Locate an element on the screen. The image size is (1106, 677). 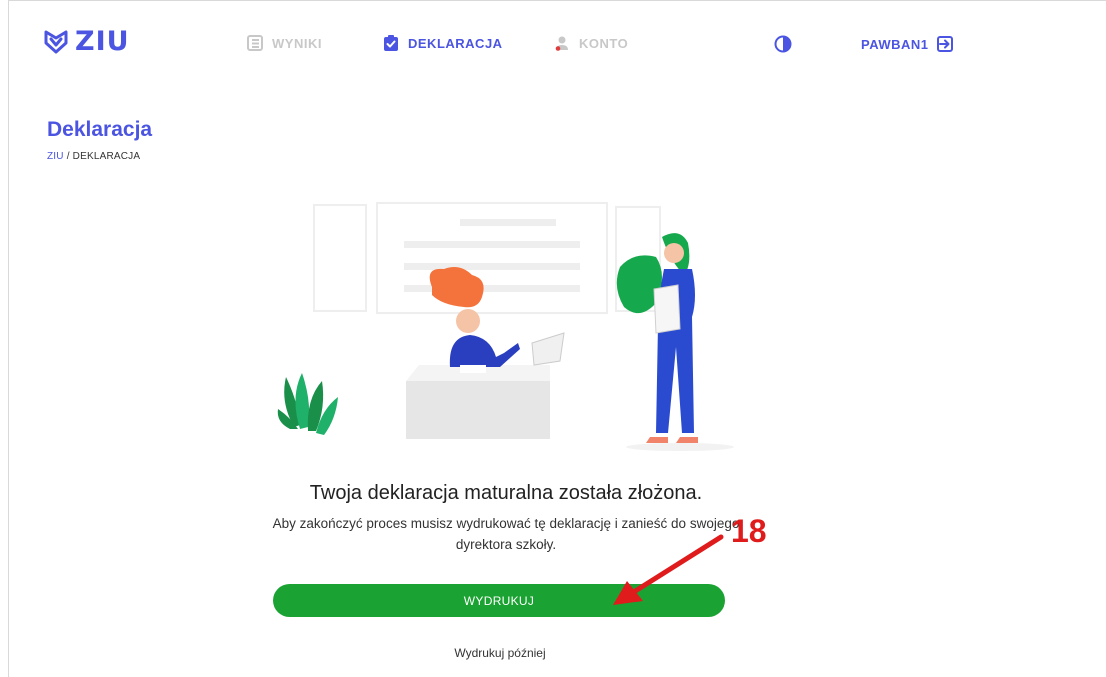
logout-icon is located at coordinates (945, 44).